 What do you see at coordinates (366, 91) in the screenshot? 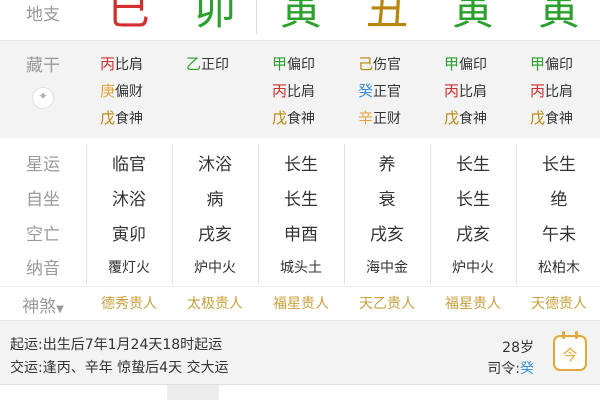
I see `stem-char: 癸` at bounding box center [366, 91].